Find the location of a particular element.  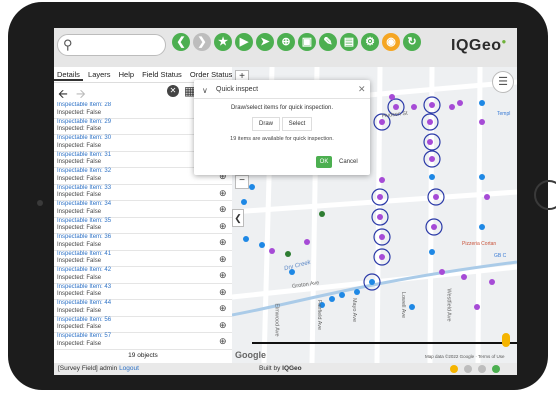

layers-icon: ☰ is located at coordinates (503, 82).